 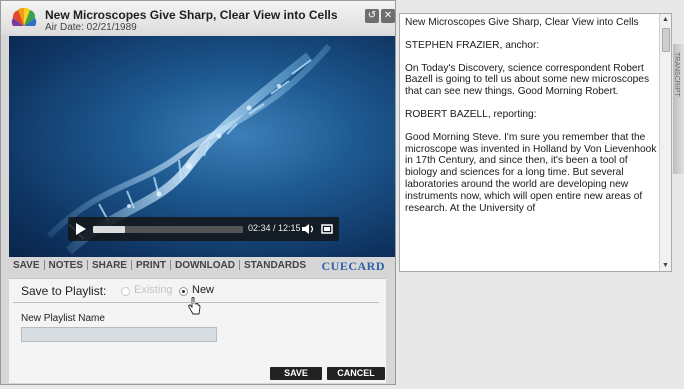 I want to click on download-link: DOWNLOAD, so click(x=205, y=265).